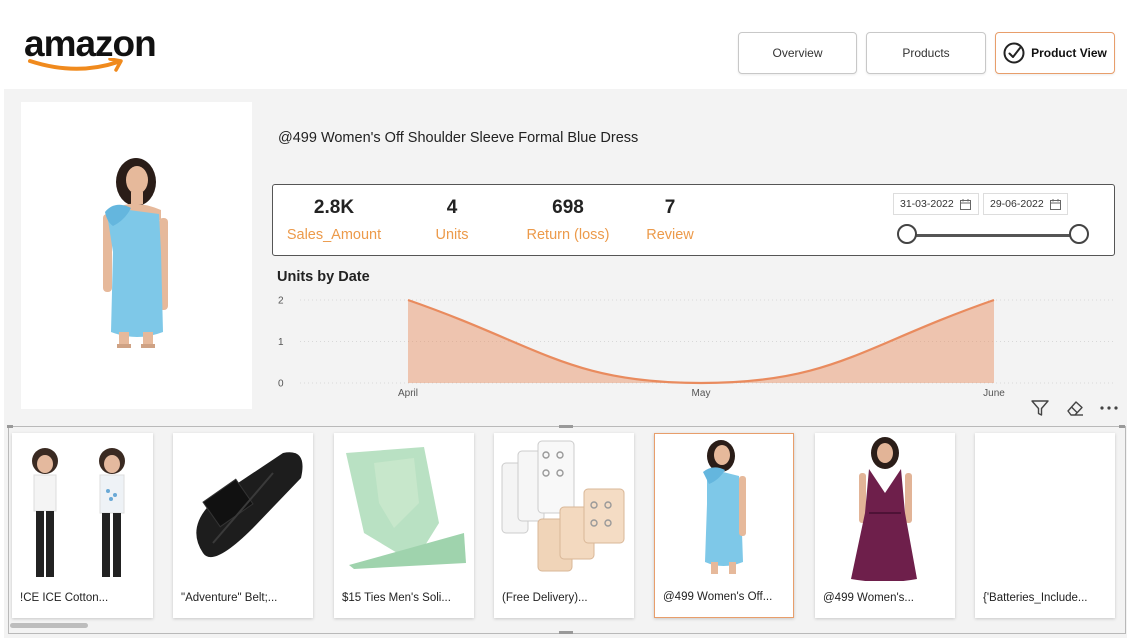  I want to click on date-slider-start-handle, so click(907, 234).